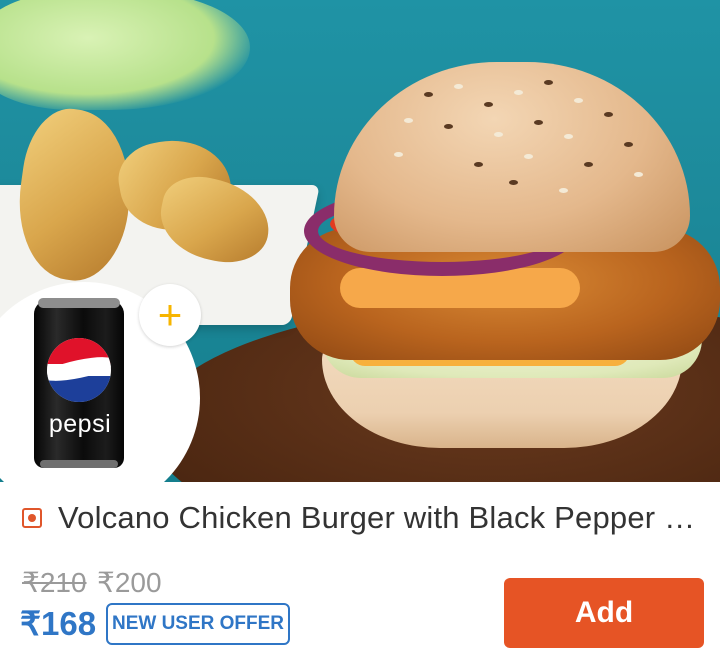  What do you see at coordinates (512, 157) in the screenshot?
I see `burger-top-bun` at bounding box center [512, 157].